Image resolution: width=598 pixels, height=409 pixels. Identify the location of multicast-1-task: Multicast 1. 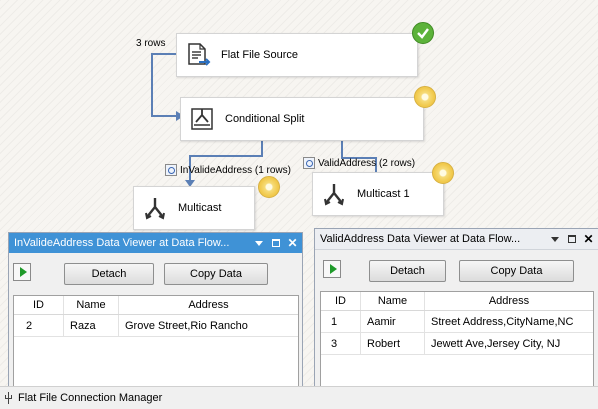
(378, 194).